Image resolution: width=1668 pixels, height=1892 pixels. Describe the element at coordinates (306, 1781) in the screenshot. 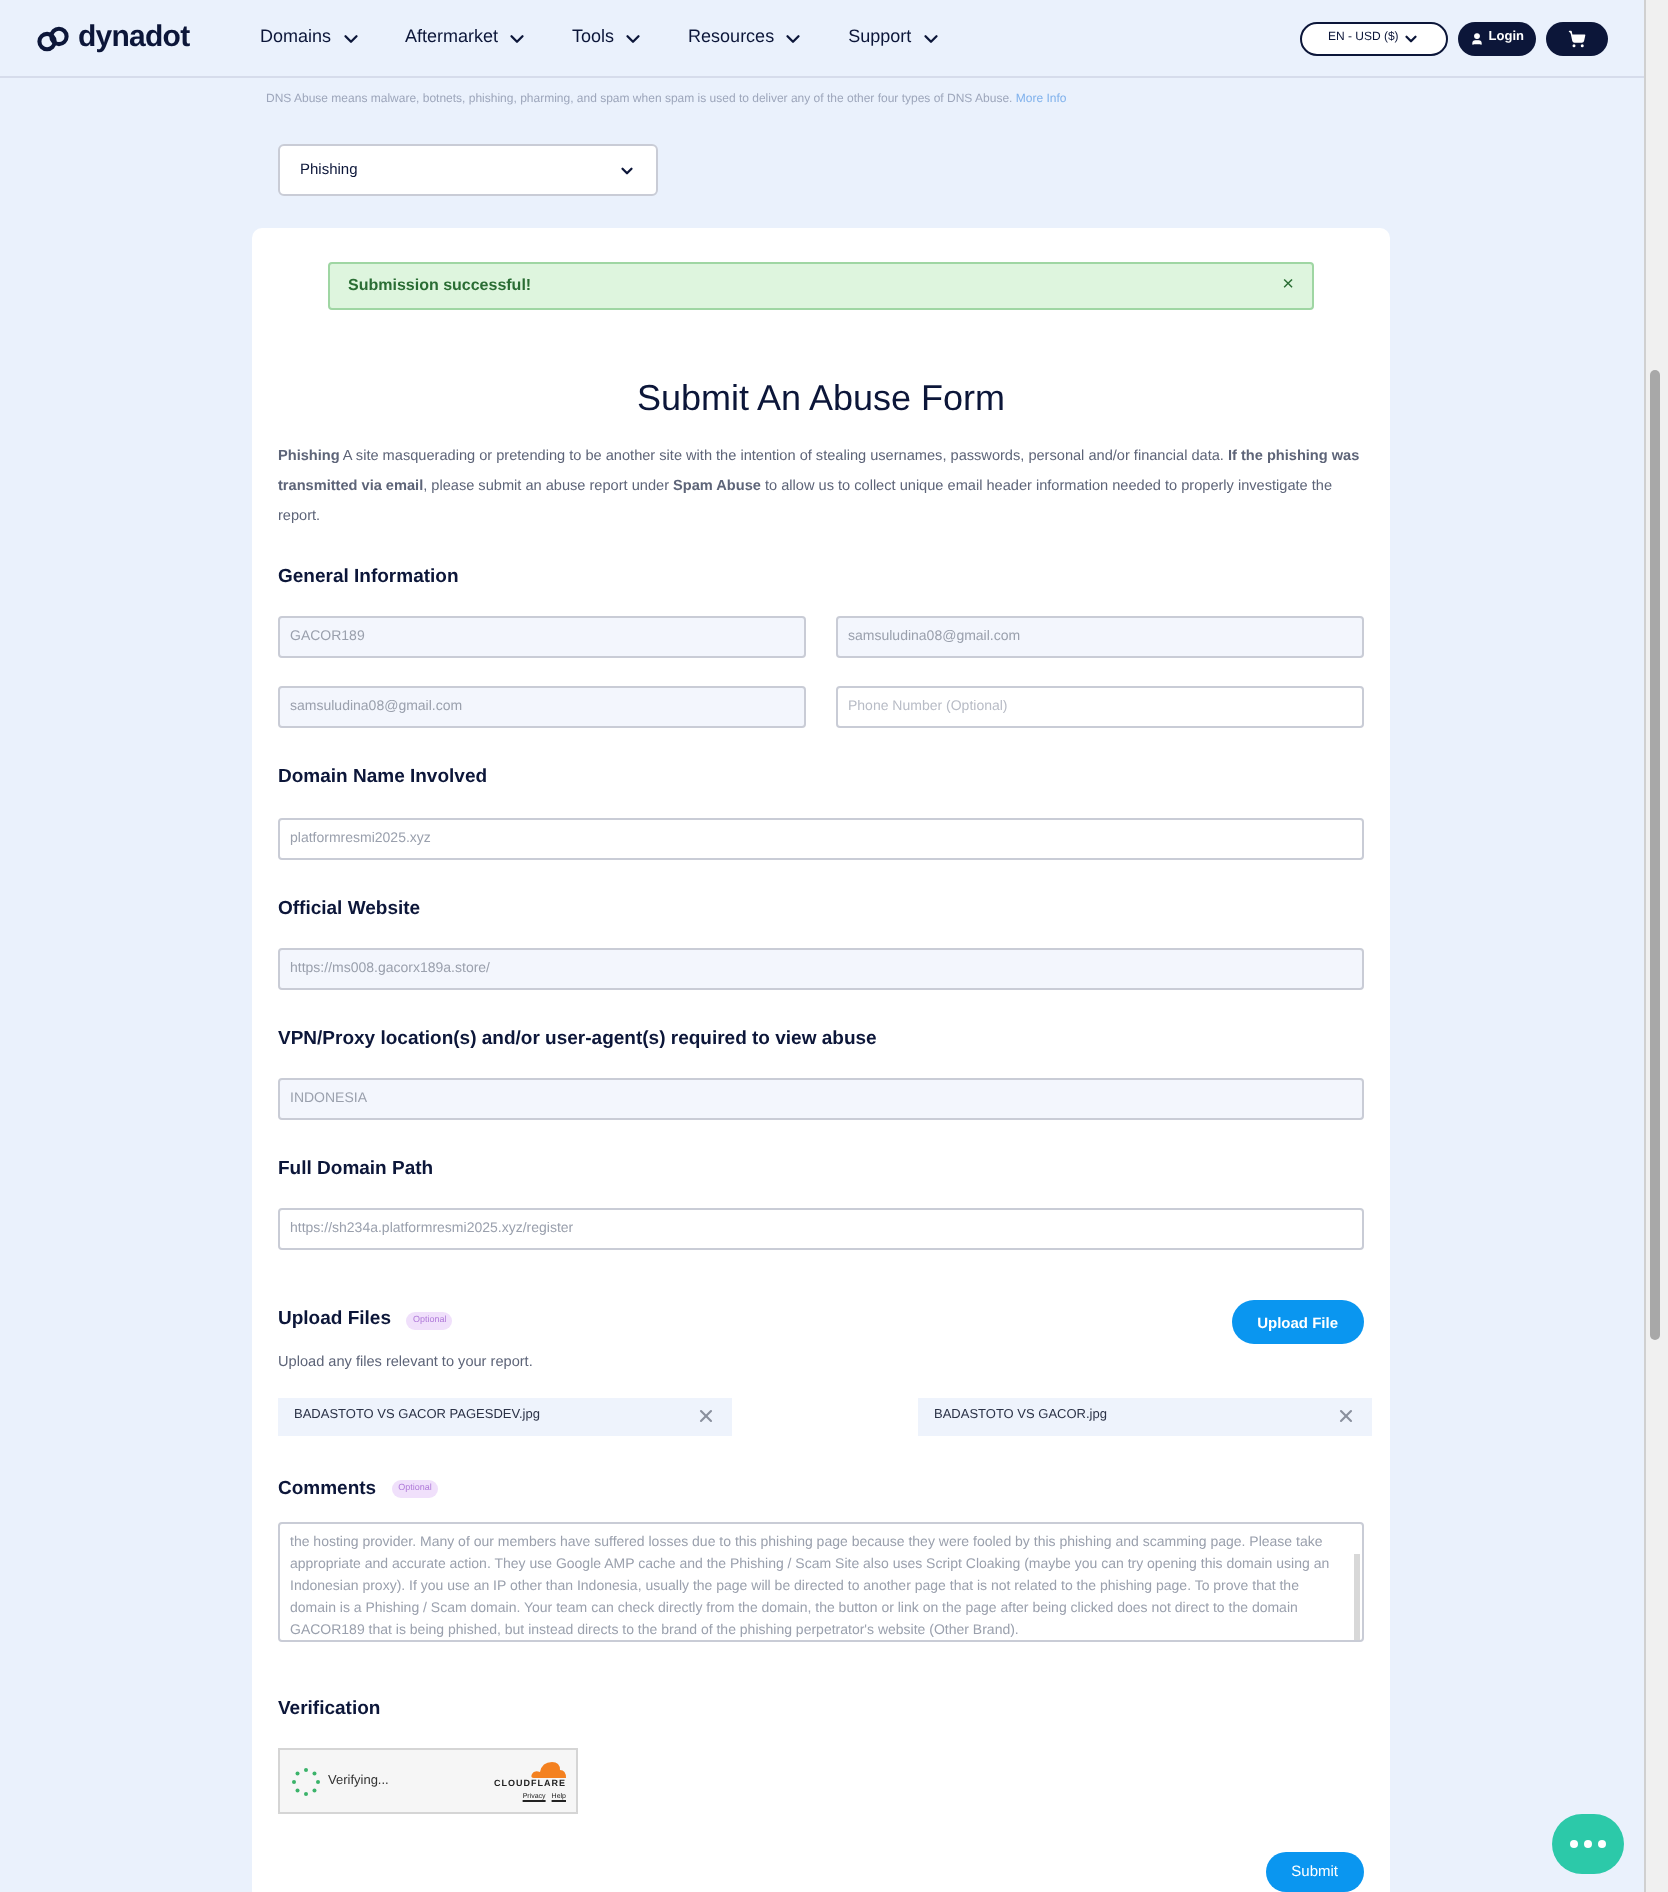

I see `spinner-icon` at that location.